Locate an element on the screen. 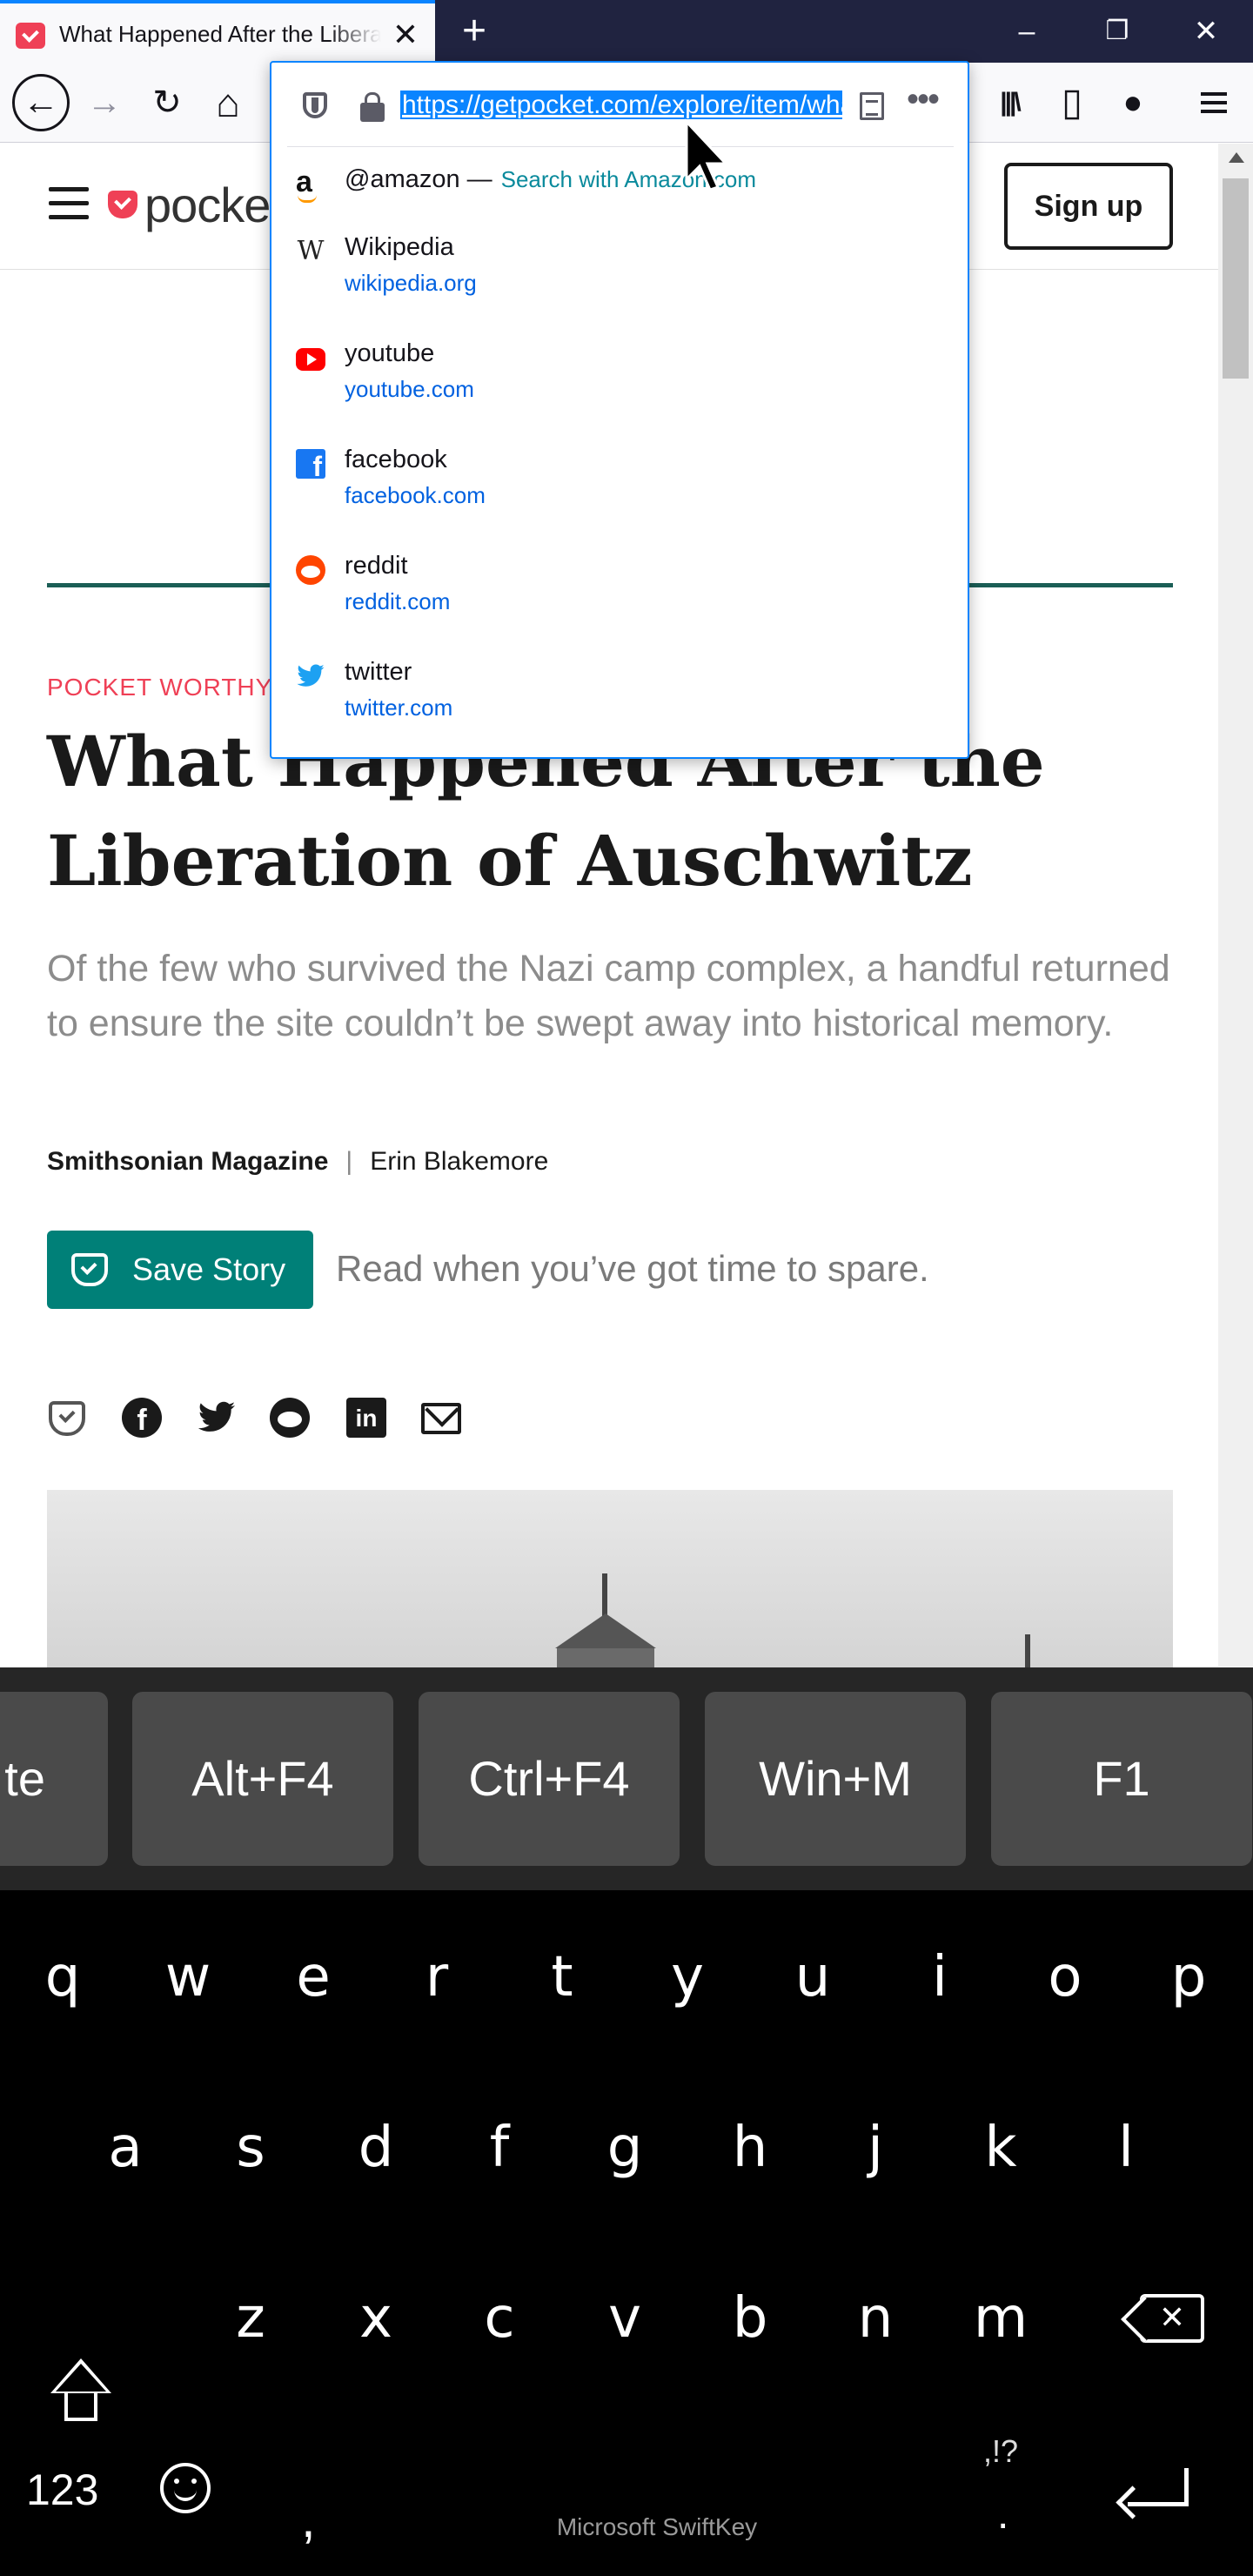 The image size is (1253, 2576). page-scrollbar is located at coordinates (1235, 906).